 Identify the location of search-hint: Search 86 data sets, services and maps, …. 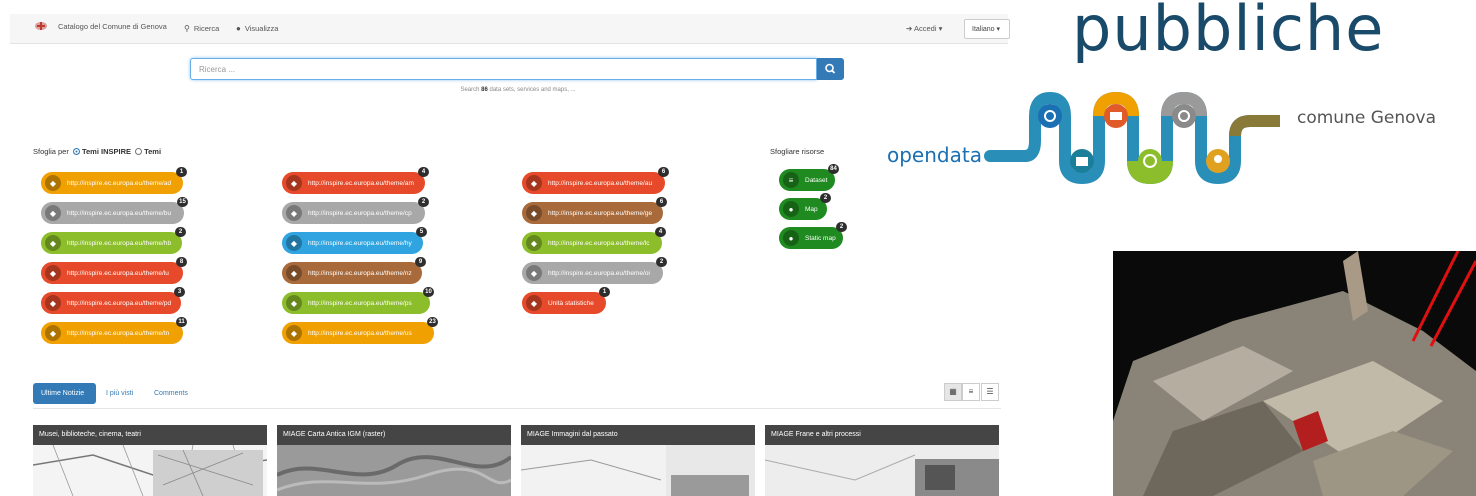
(518, 90).